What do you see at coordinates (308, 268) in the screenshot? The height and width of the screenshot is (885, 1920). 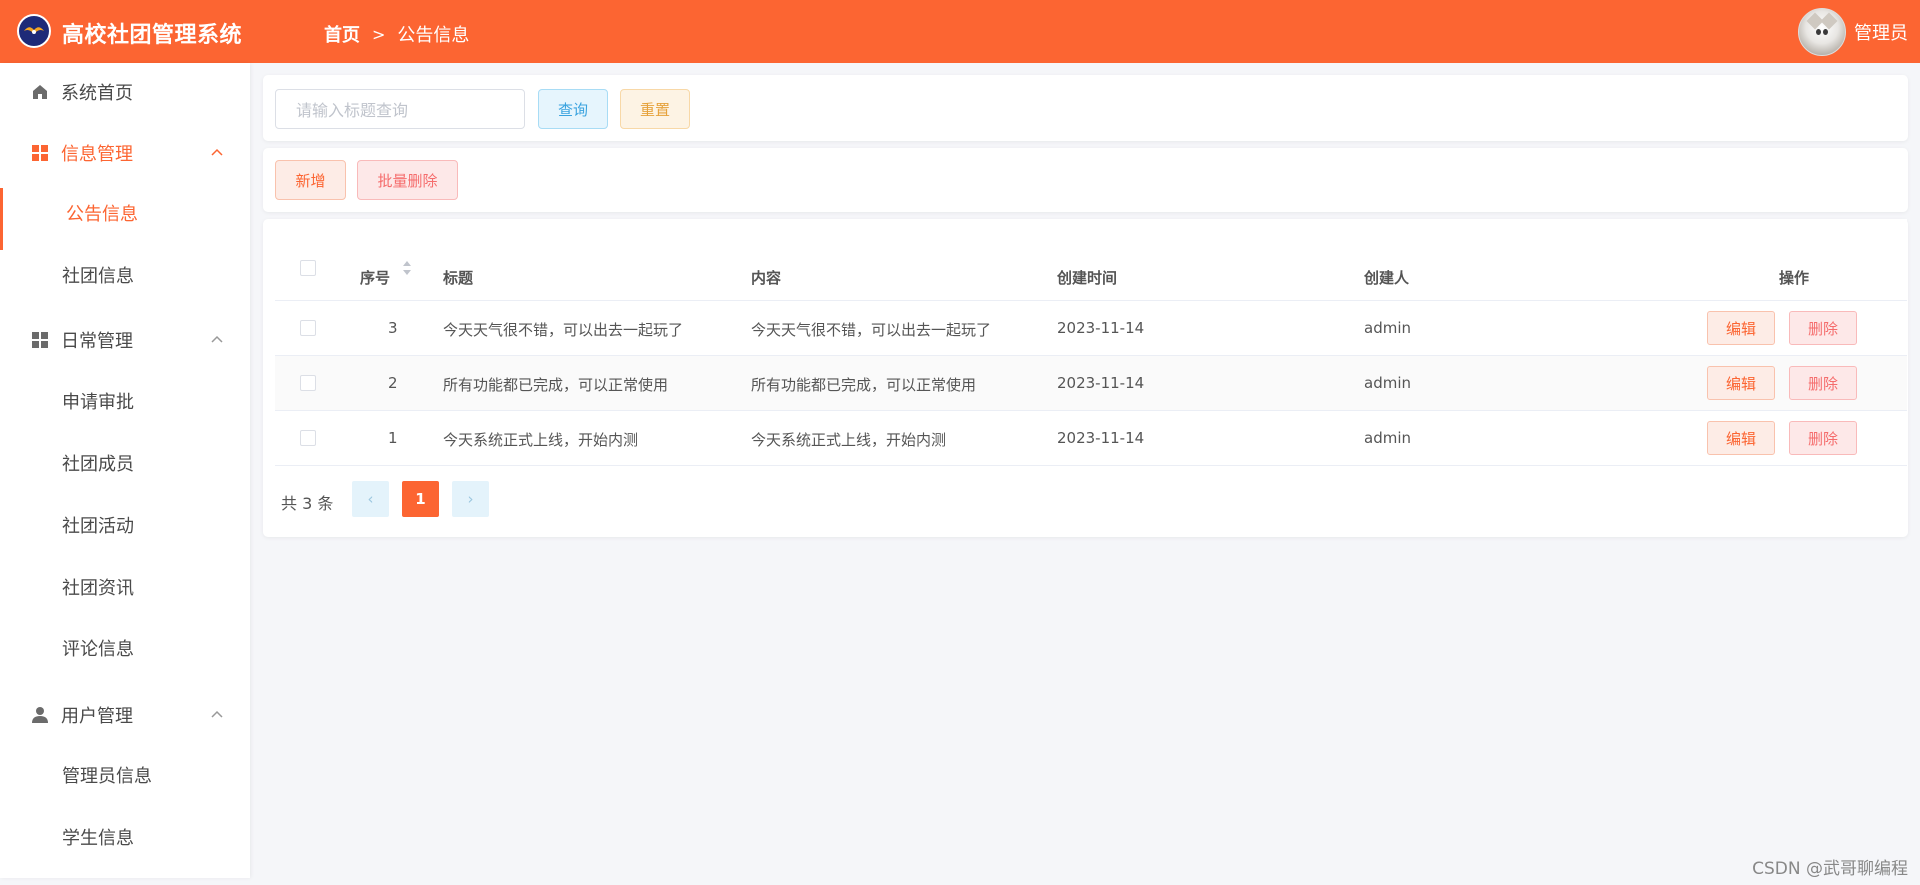 I see `select-all-checkbox` at bounding box center [308, 268].